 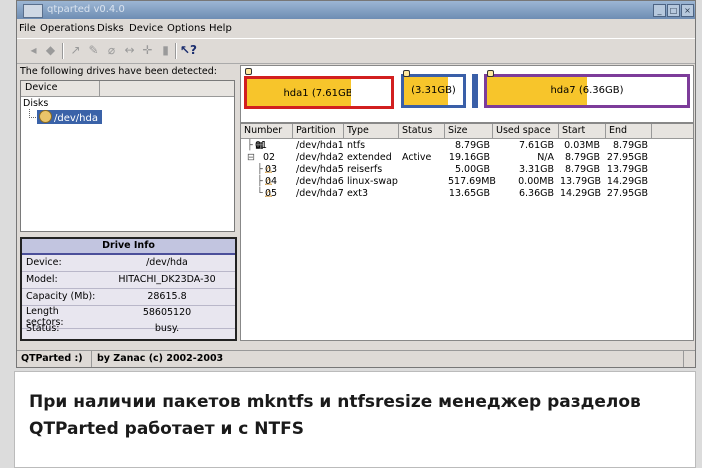 I want to click on menu-disks: Disks, so click(x=110, y=28).